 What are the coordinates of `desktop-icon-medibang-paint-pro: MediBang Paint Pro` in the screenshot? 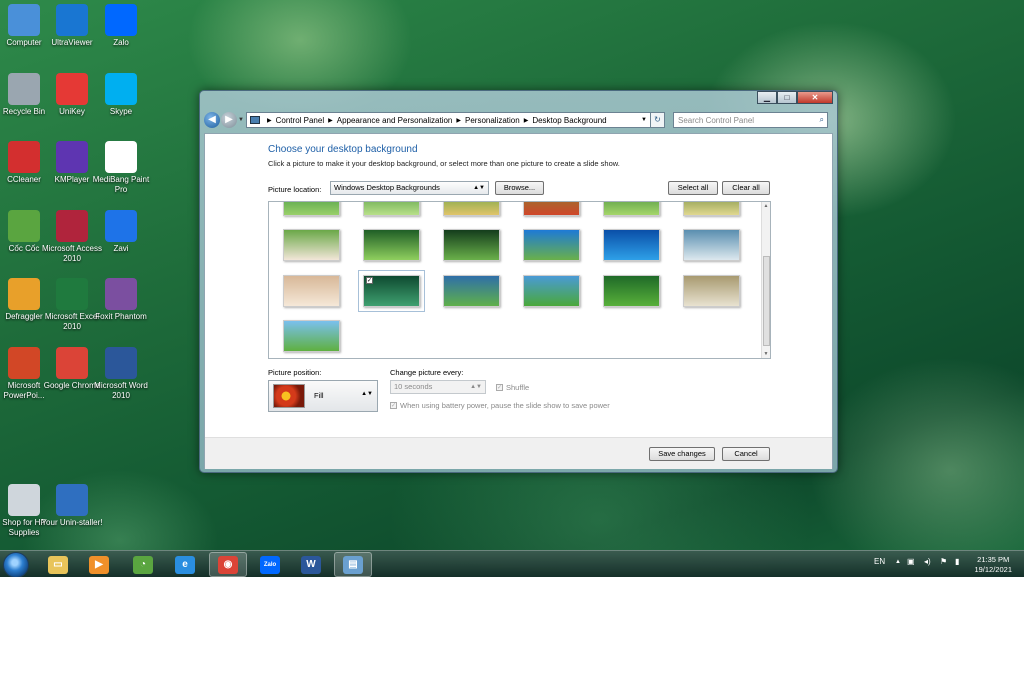 It's located at (121, 168).